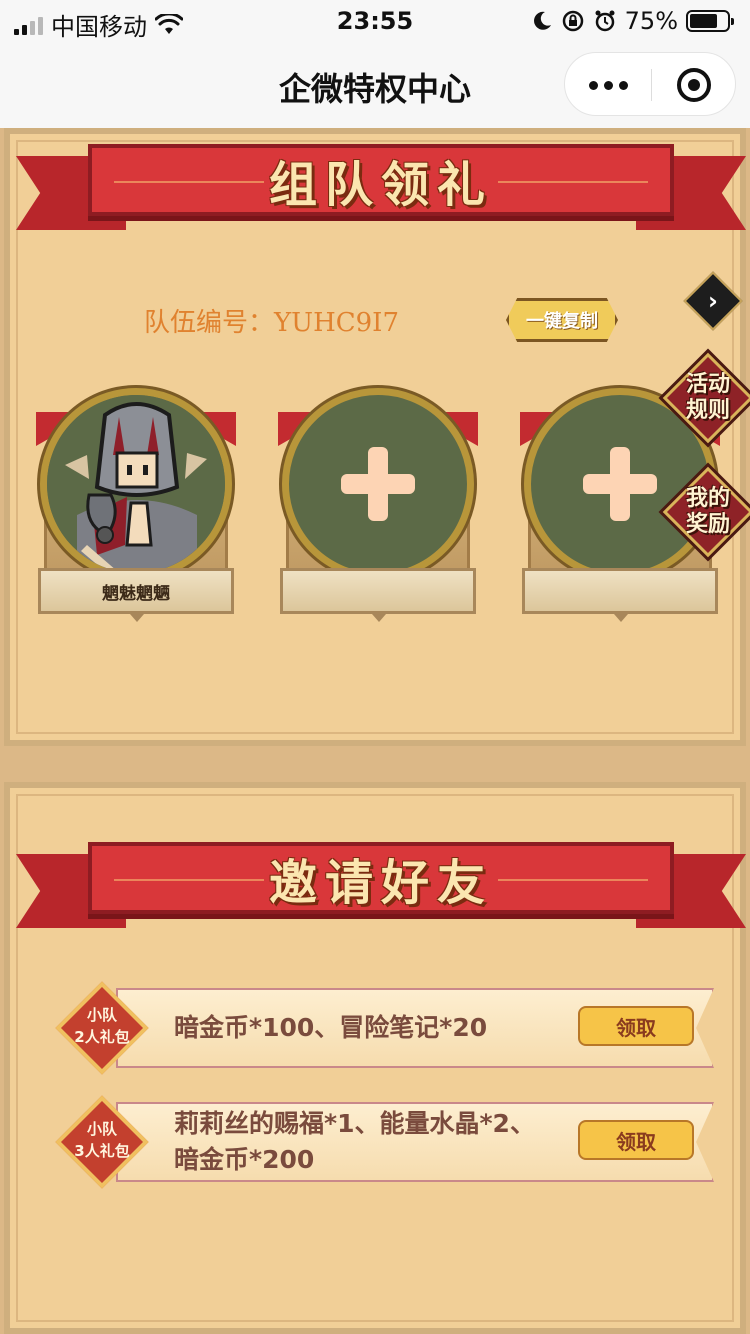  I want to click on avatar, so click(136, 484).